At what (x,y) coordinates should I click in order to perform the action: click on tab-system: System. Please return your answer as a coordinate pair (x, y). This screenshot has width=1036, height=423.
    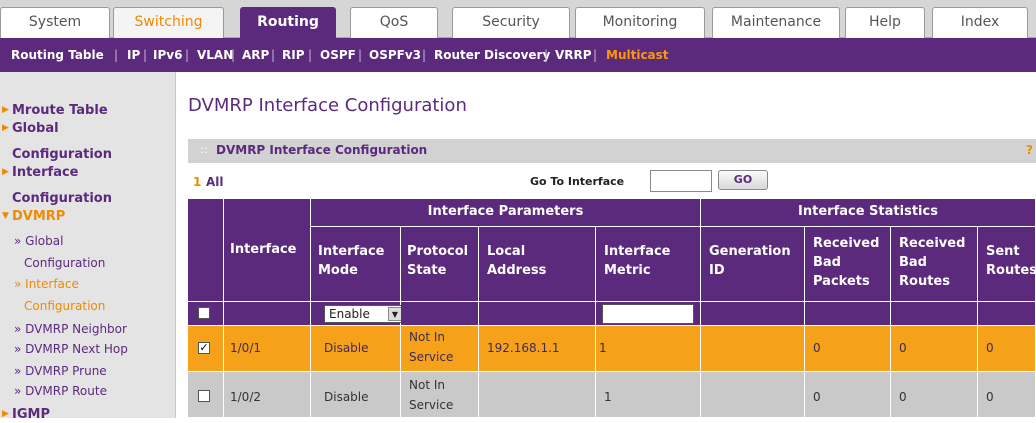
    Looking at the image, I should click on (55, 22).